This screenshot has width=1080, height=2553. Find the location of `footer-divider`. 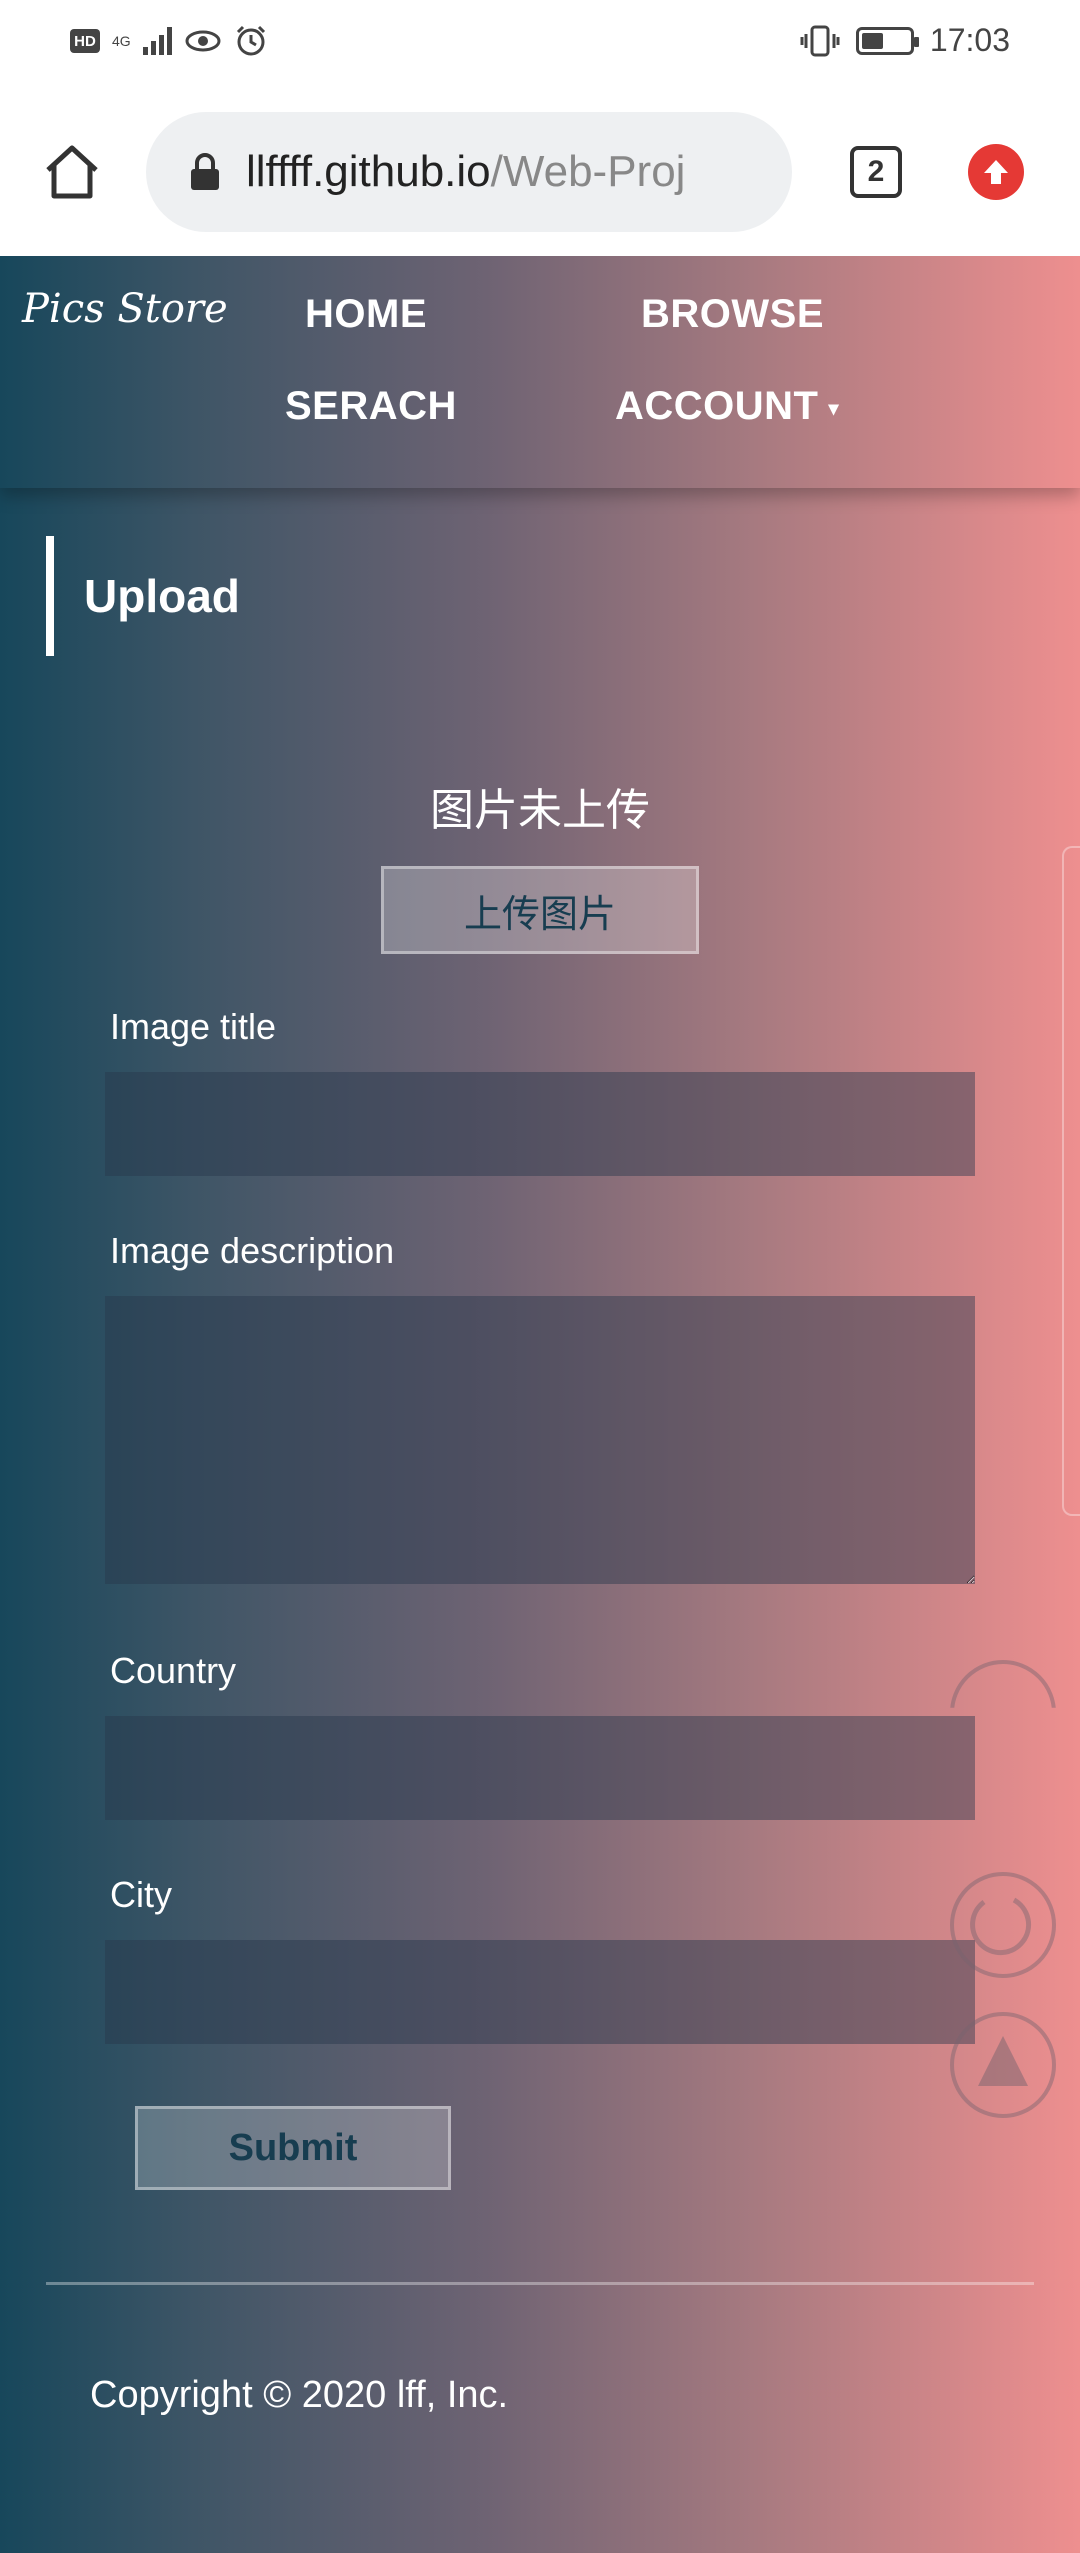

footer-divider is located at coordinates (540, 2283).